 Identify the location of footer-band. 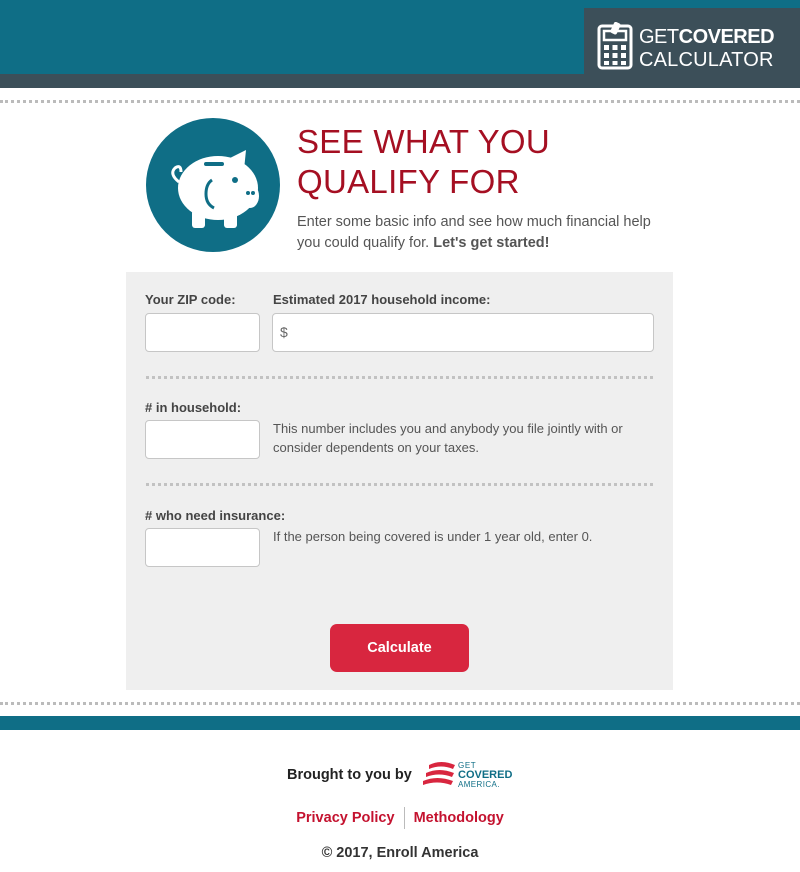
(400, 723).